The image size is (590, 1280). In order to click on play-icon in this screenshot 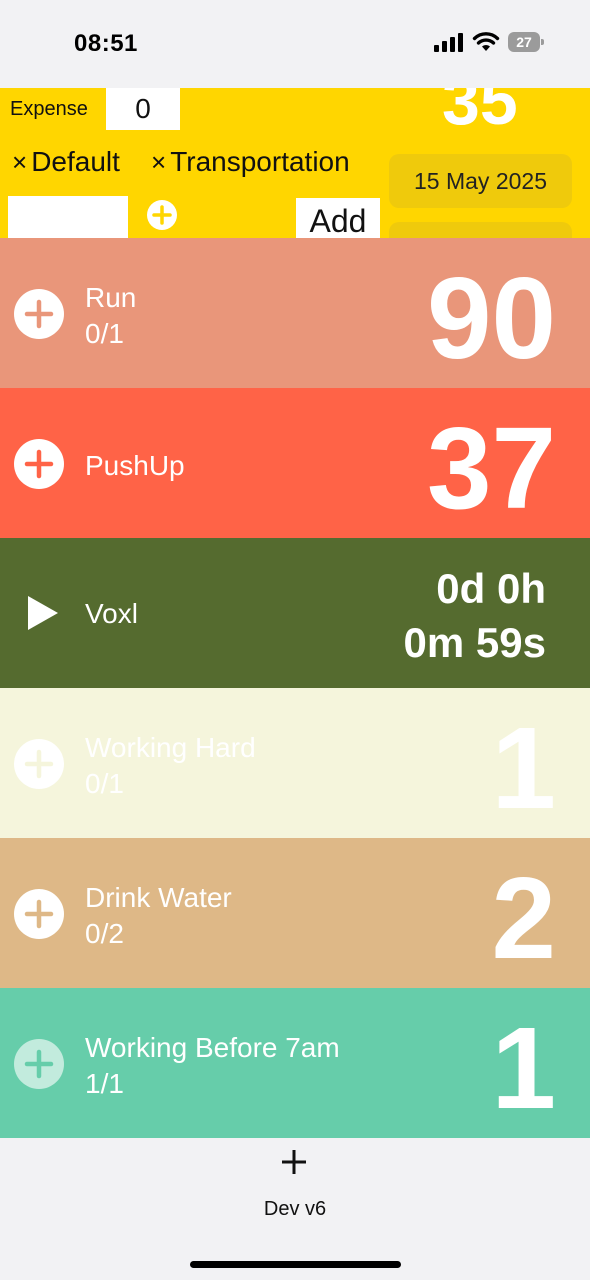, I will do `click(43, 613)`.